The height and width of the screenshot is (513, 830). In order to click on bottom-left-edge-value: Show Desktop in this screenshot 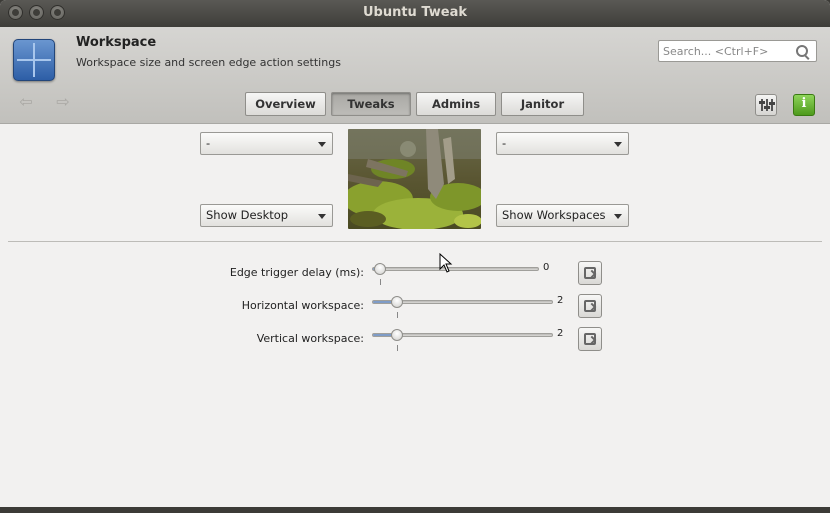, I will do `click(247, 215)`.